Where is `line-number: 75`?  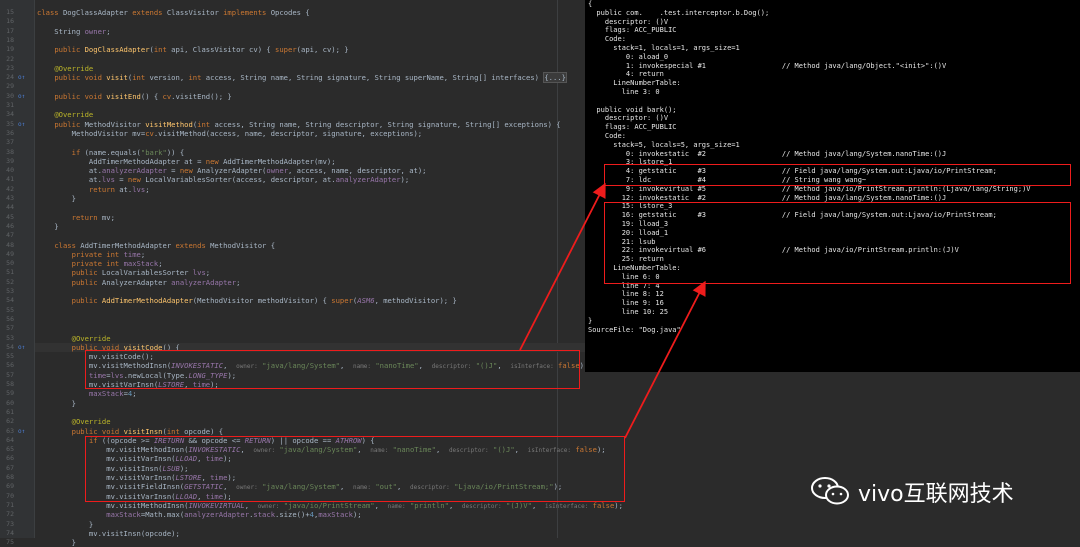
line-number: 75 is located at coordinates (10, 542).